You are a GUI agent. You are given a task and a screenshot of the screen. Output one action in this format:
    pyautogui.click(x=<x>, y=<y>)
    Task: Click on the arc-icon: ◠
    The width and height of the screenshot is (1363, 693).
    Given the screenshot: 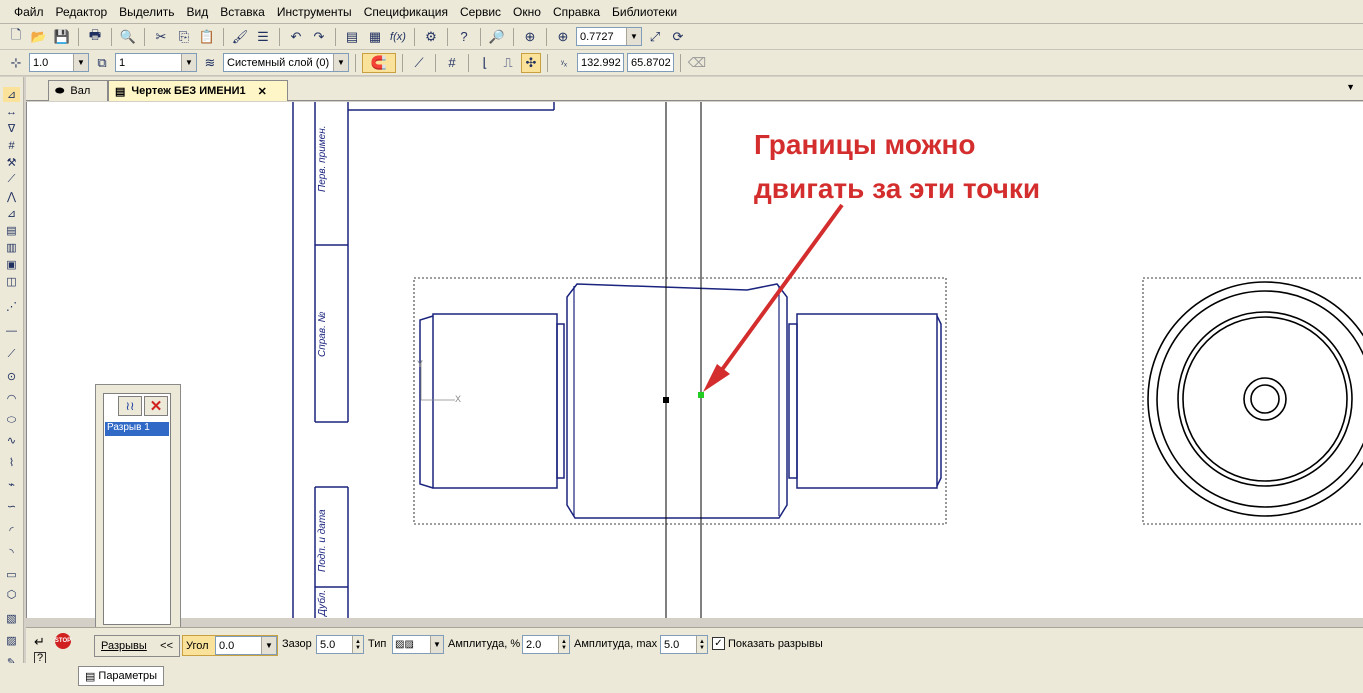 What is the action you would take?
    pyautogui.click(x=11, y=398)
    